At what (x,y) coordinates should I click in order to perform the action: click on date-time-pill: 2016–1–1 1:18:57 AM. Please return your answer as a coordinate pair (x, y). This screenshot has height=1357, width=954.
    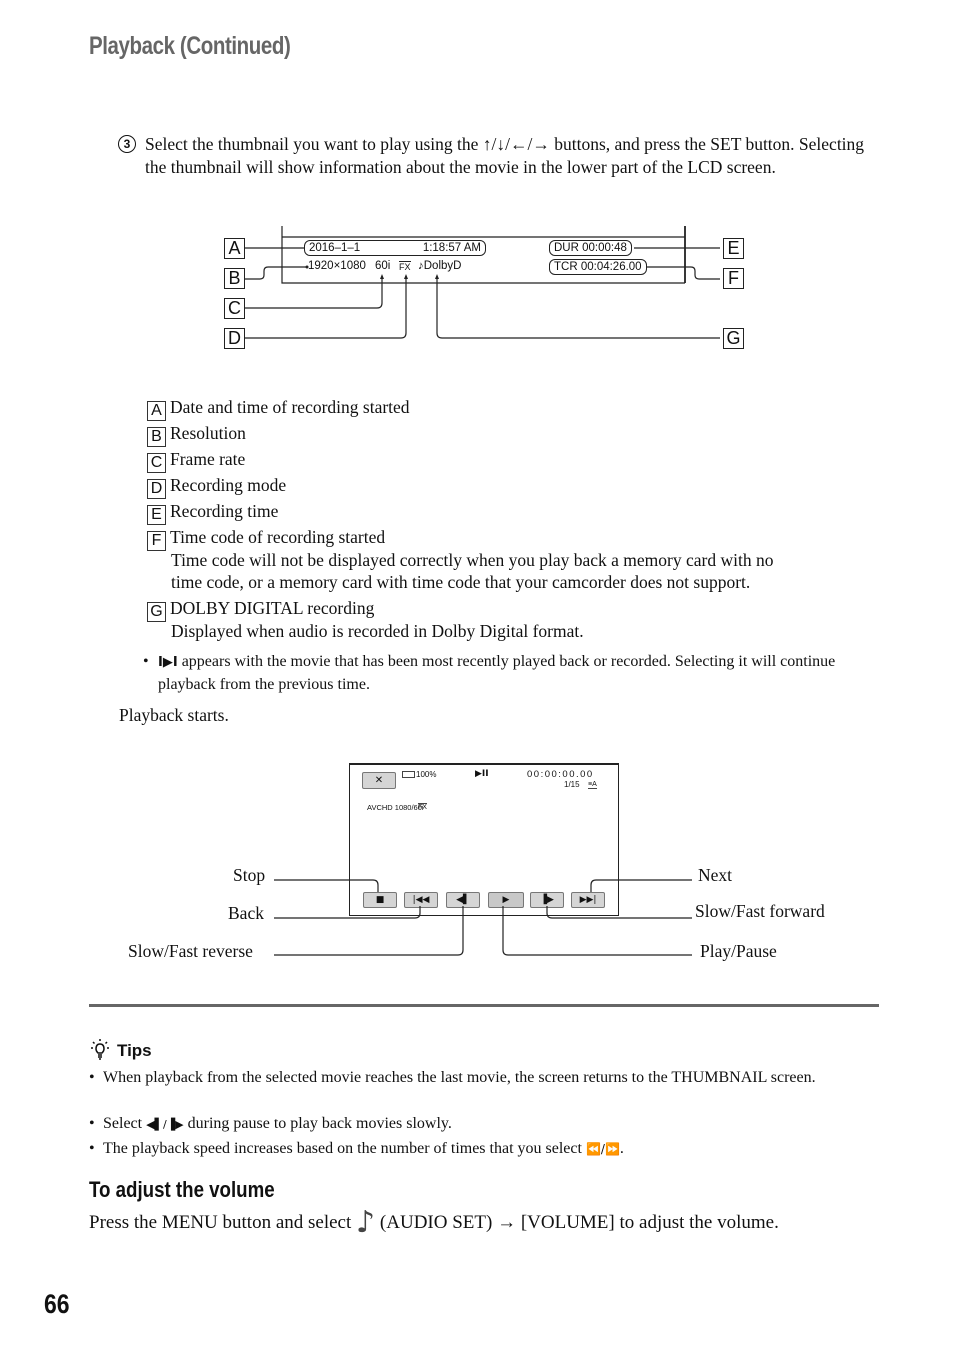
    Looking at the image, I should click on (395, 248).